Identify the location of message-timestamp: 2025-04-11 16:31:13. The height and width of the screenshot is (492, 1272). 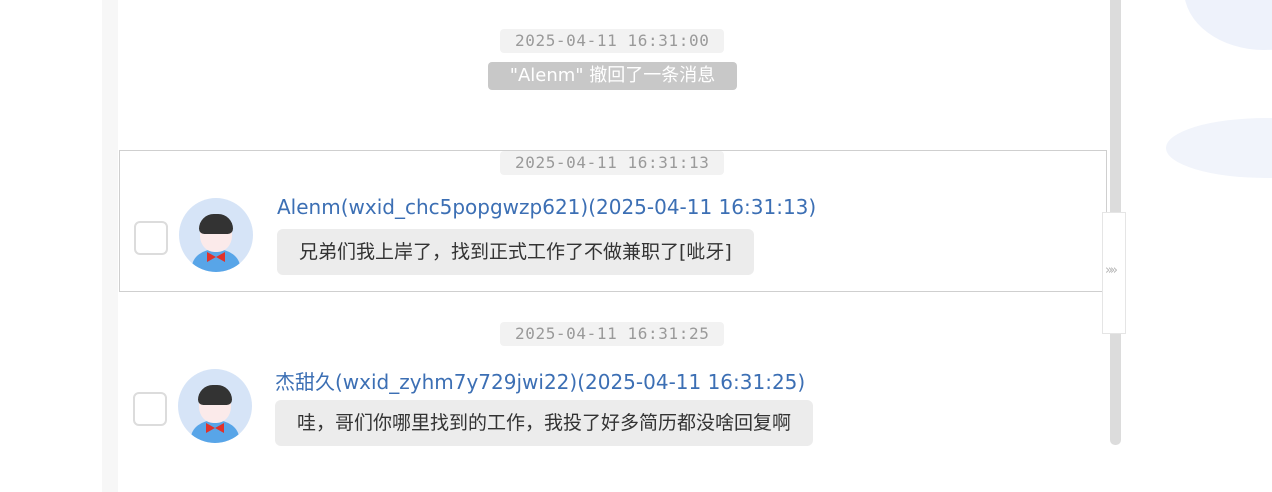
(612, 163).